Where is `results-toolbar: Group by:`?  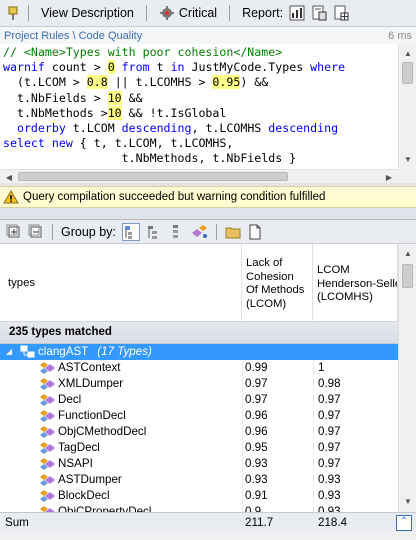 results-toolbar: Group by: is located at coordinates (208, 232).